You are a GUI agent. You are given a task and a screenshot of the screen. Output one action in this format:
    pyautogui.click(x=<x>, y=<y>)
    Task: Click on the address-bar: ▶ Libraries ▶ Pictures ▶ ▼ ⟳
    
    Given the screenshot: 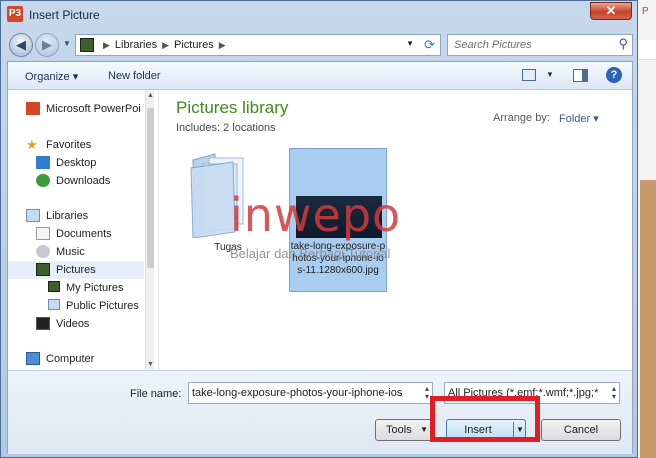 What is the action you would take?
    pyautogui.click(x=258, y=45)
    